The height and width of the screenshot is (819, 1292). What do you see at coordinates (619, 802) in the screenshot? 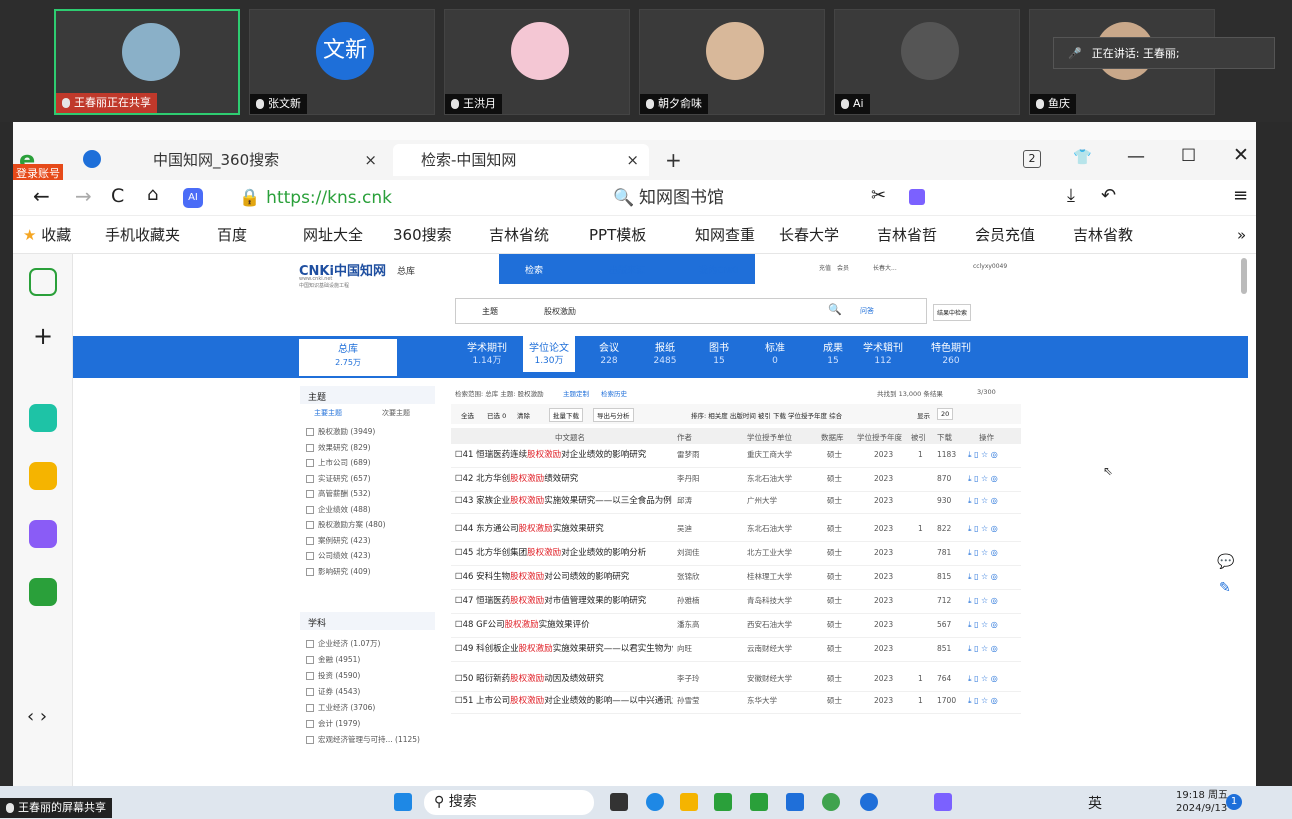
I see `task-view-icon` at bounding box center [619, 802].